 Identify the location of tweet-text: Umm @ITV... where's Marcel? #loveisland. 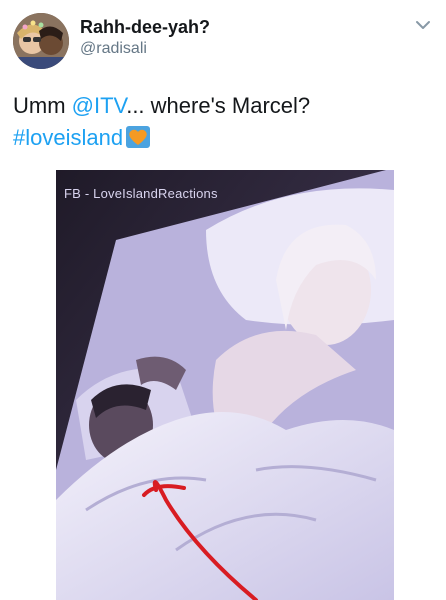
(223, 122).